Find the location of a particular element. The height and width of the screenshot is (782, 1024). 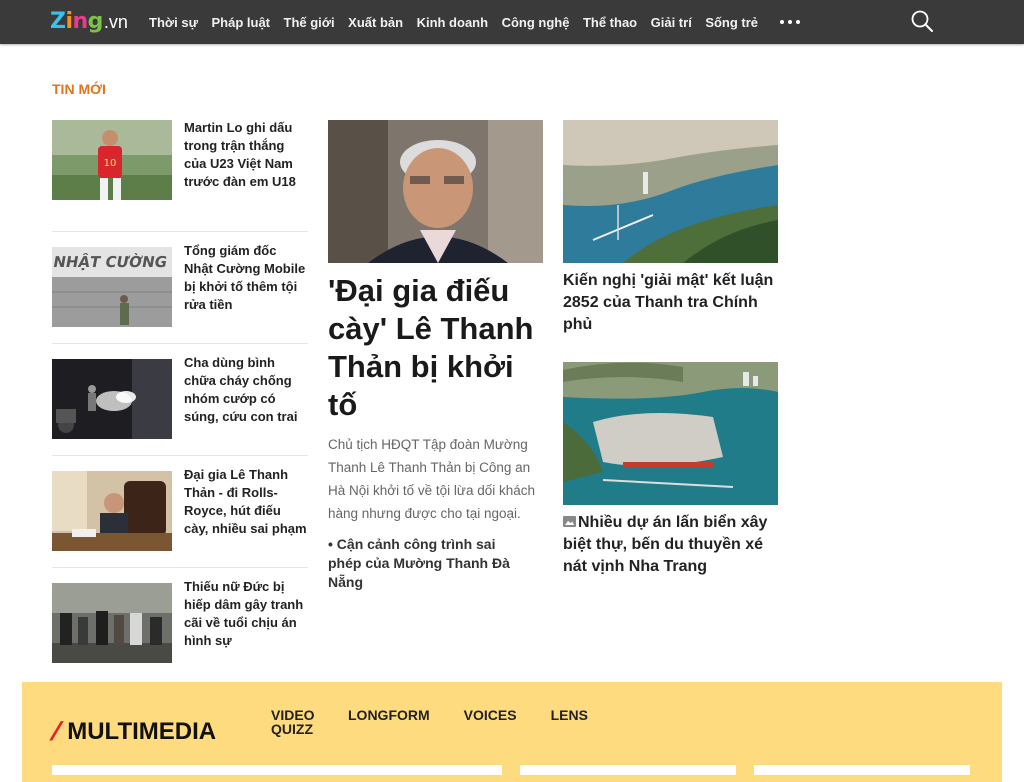

side-story-image-bay is located at coordinates (670, 433).